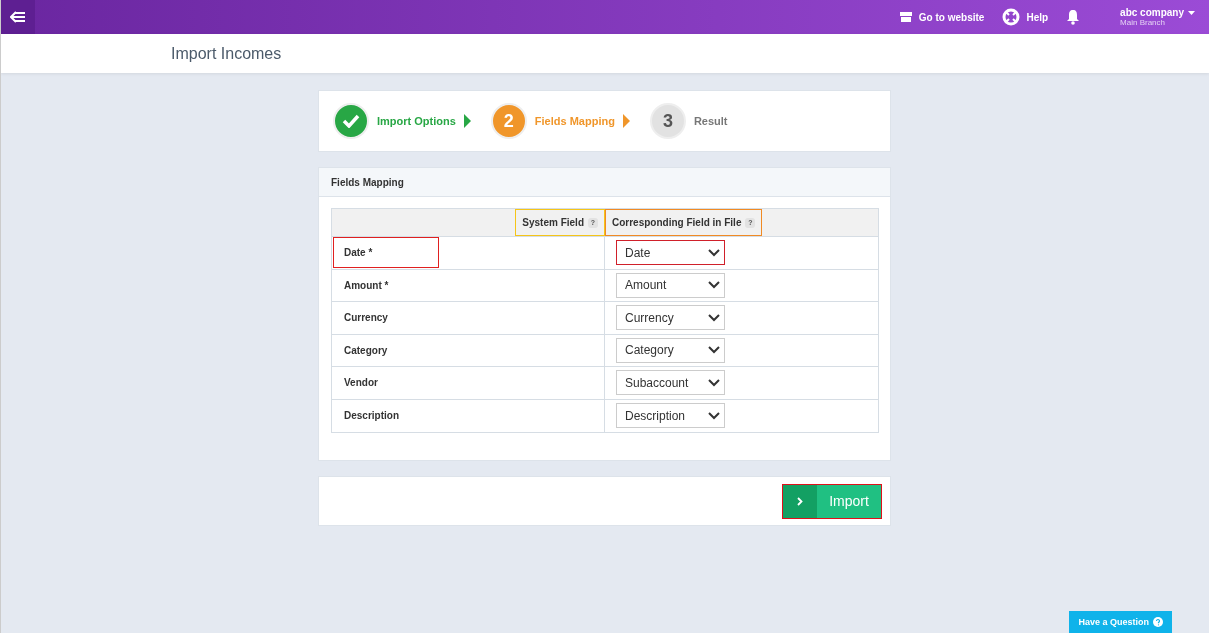  Describe the element at coordinates (667, 121) in the screenshot. I see `step-number: 3` at that location.